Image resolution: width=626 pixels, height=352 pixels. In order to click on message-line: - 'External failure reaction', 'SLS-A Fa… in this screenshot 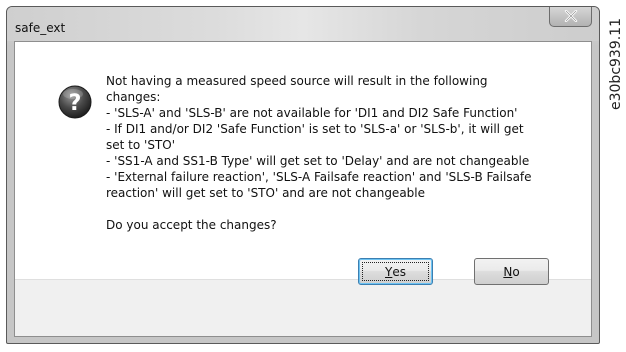, I will do `click(319, 177)`.